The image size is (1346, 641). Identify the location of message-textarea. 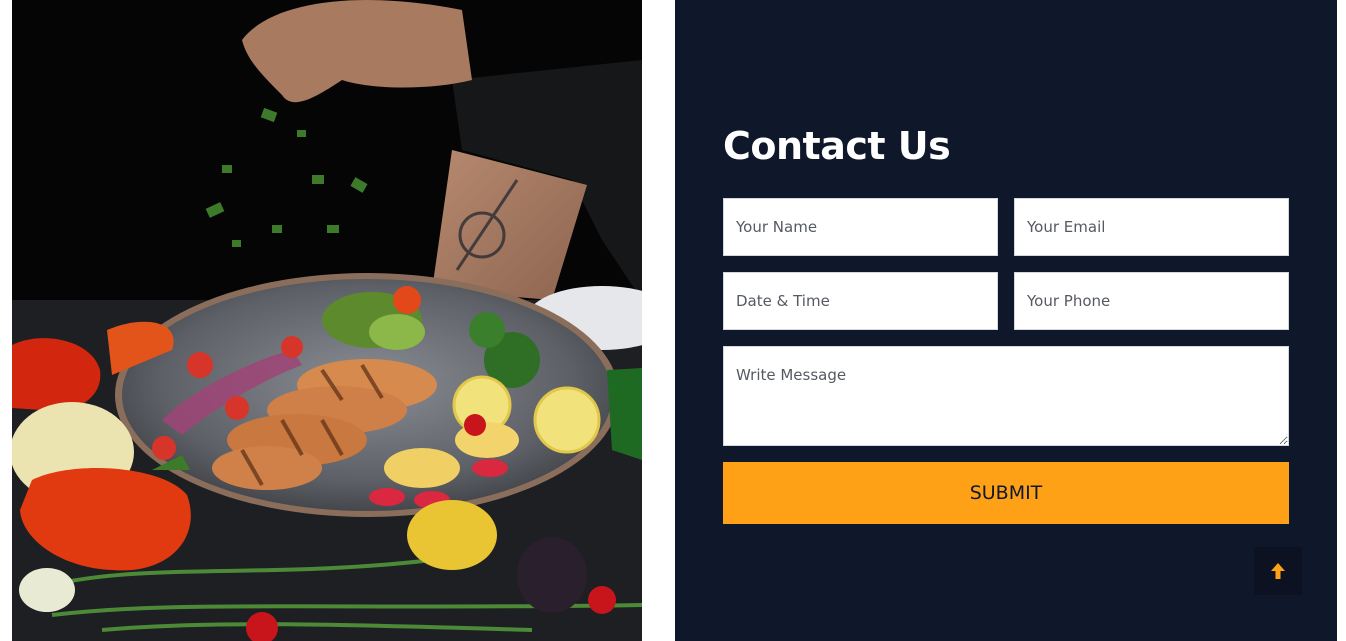
(1006, 396).